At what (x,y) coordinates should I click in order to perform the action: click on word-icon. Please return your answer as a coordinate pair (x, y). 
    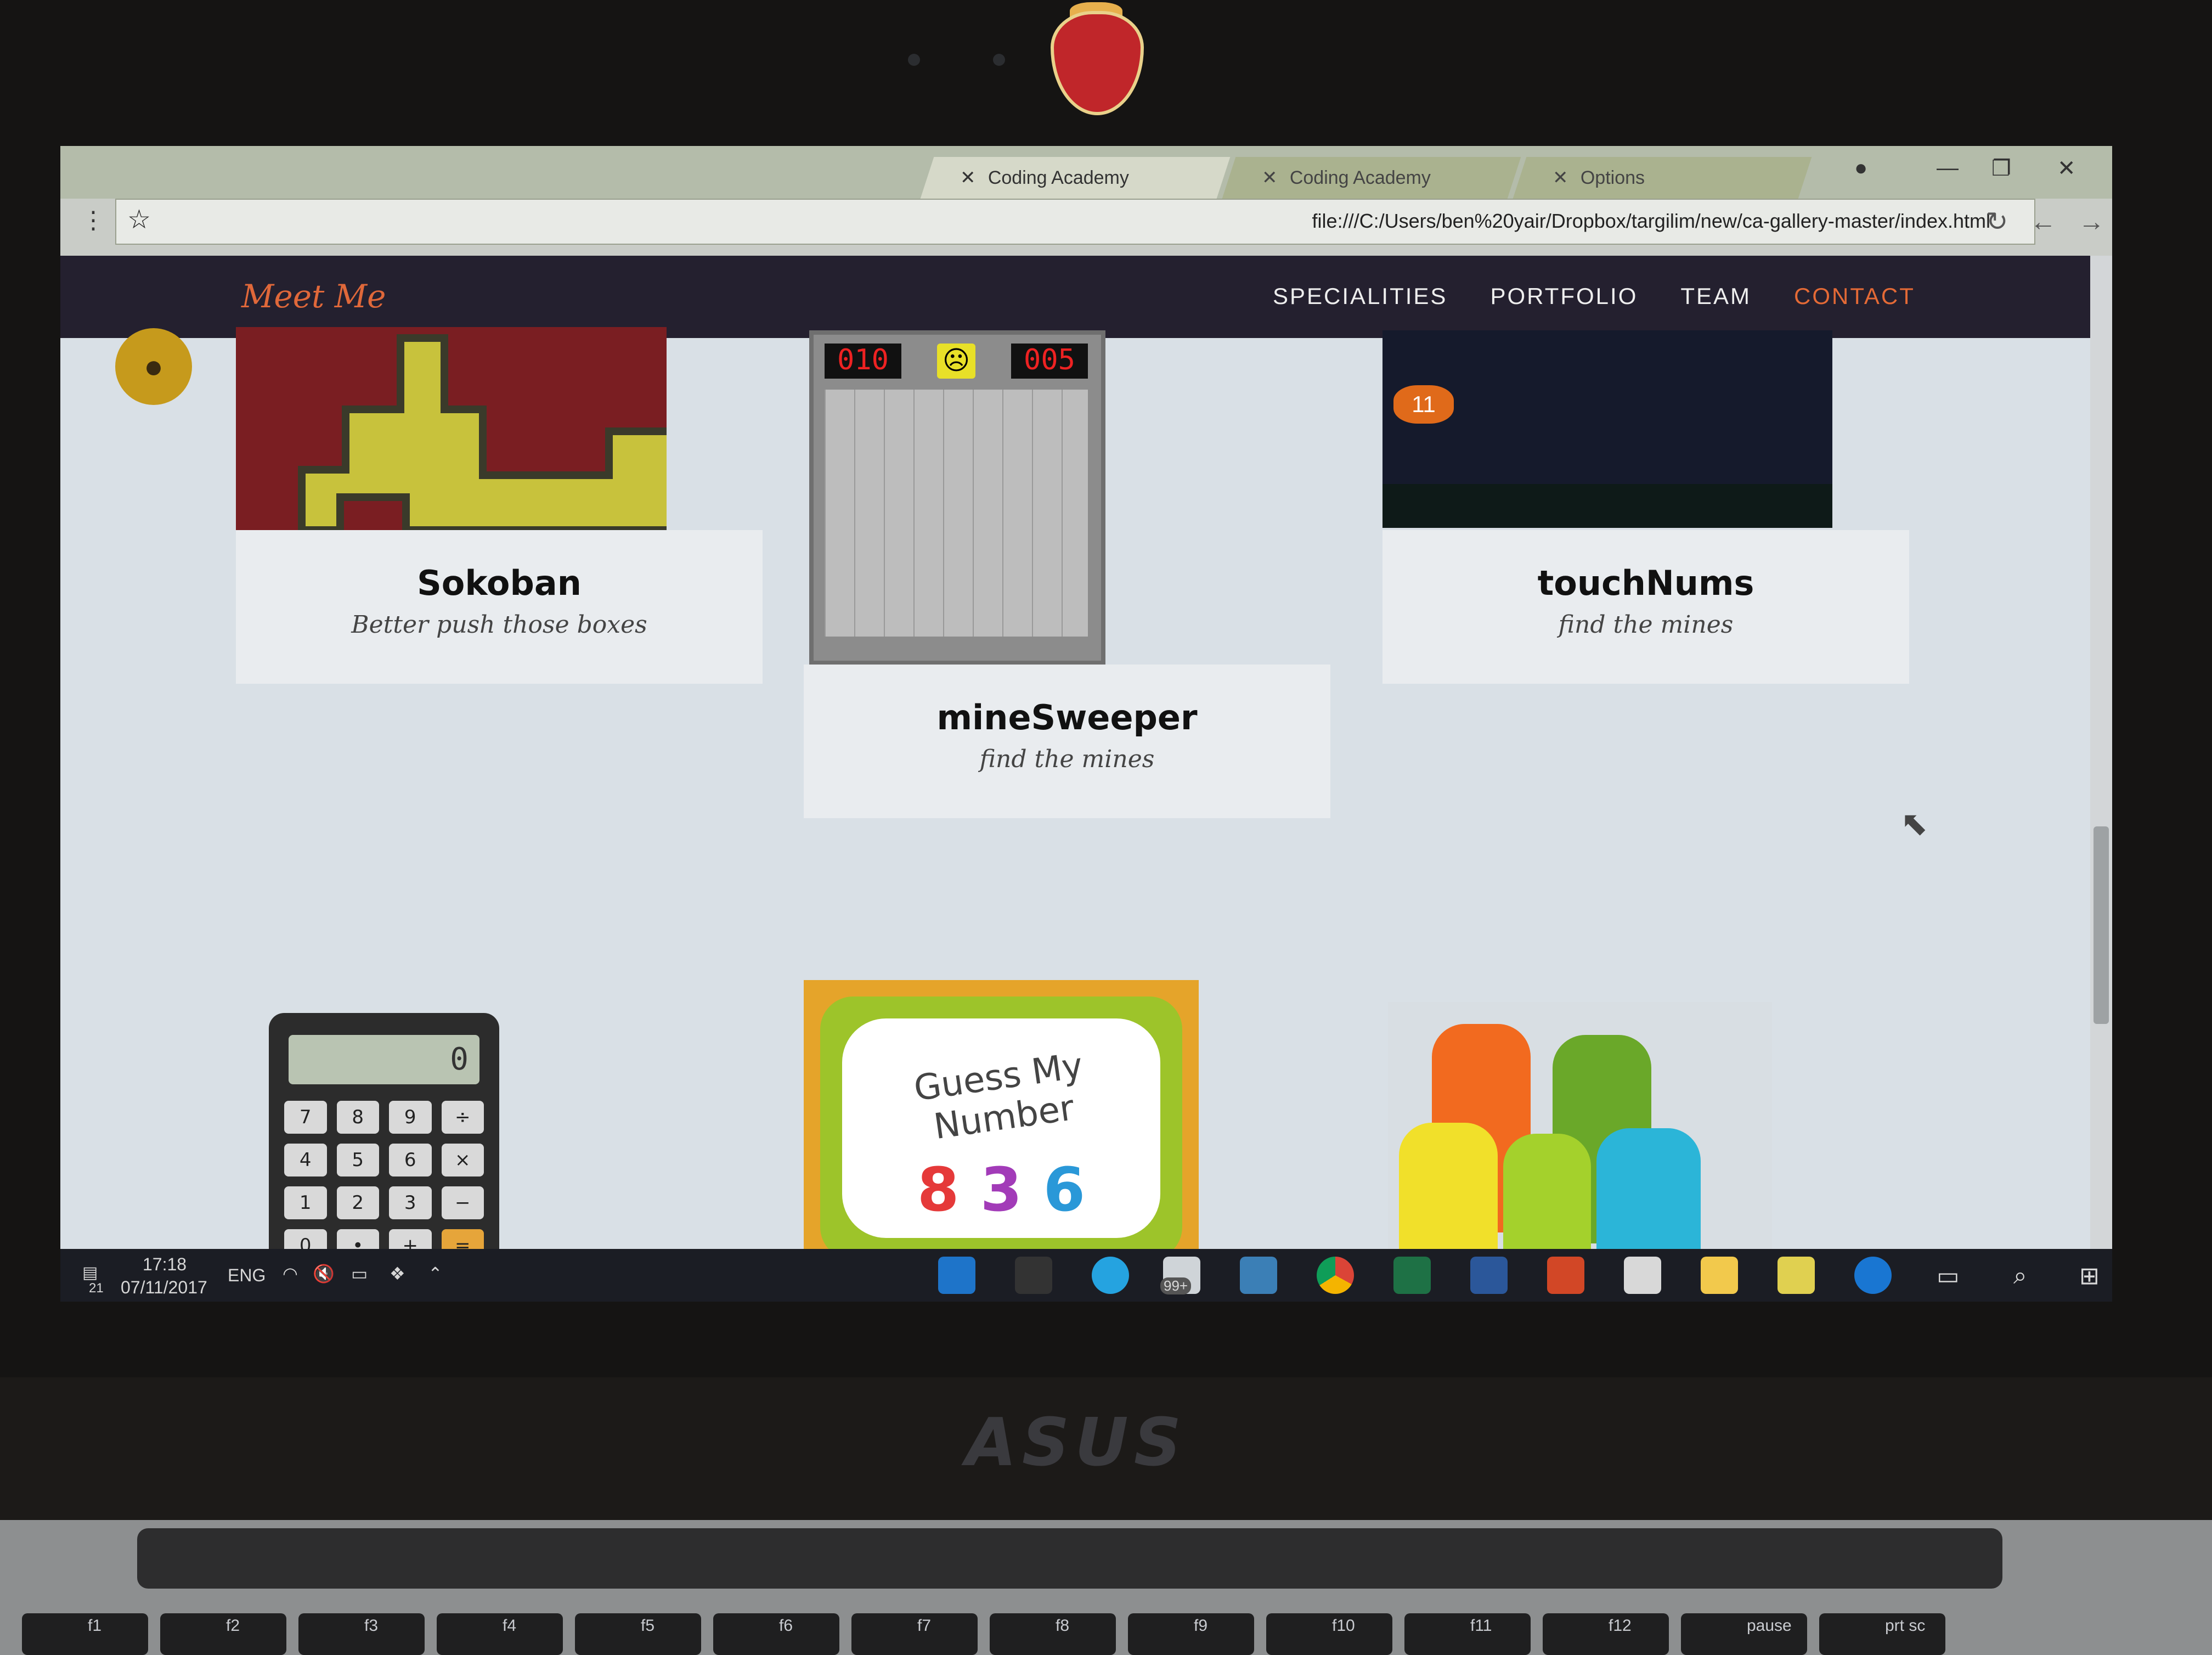
    Looking at the image, I should click on (1489, 1275).